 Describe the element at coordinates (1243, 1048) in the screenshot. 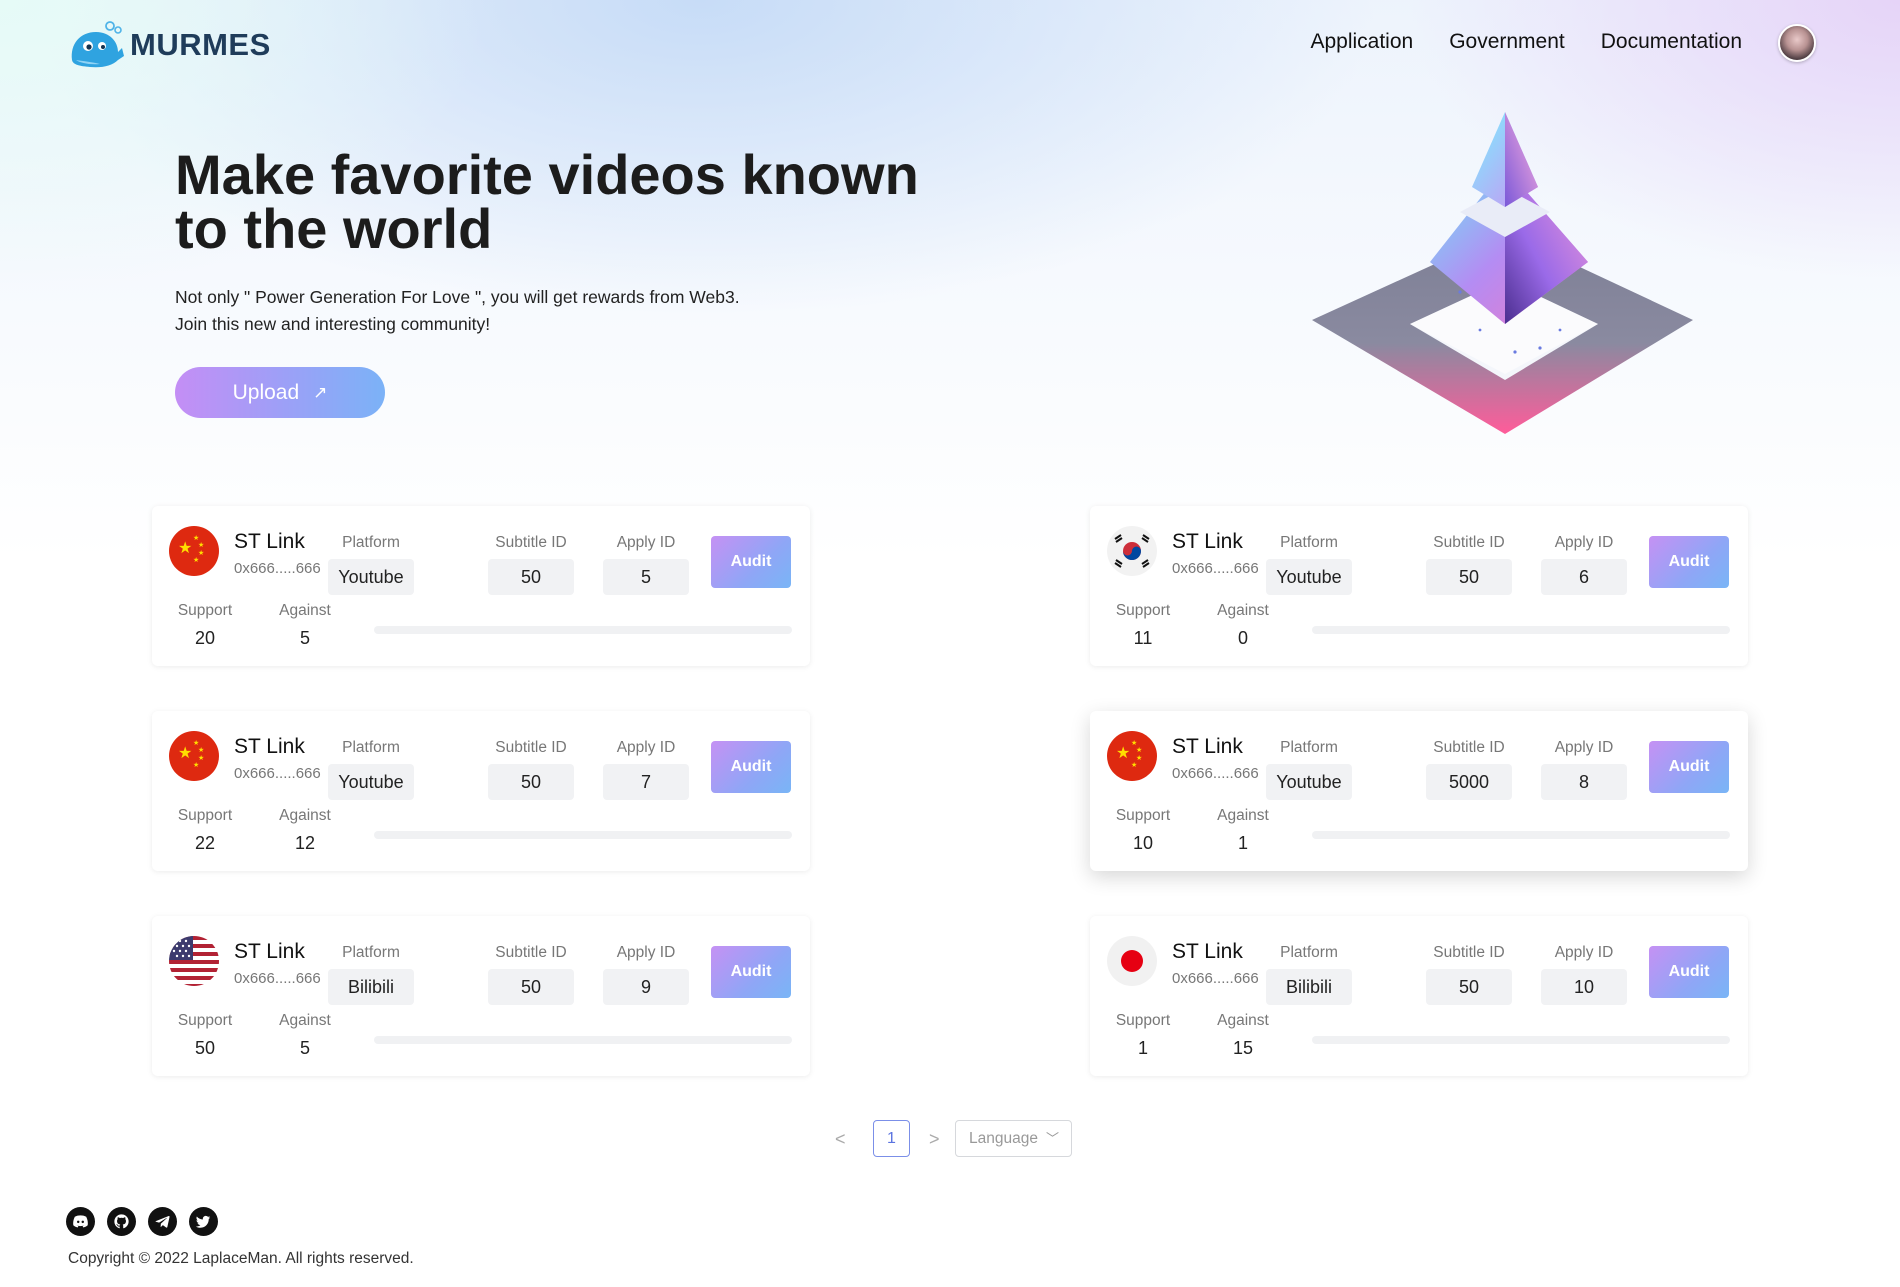

I see `against-count: 15` at that location.